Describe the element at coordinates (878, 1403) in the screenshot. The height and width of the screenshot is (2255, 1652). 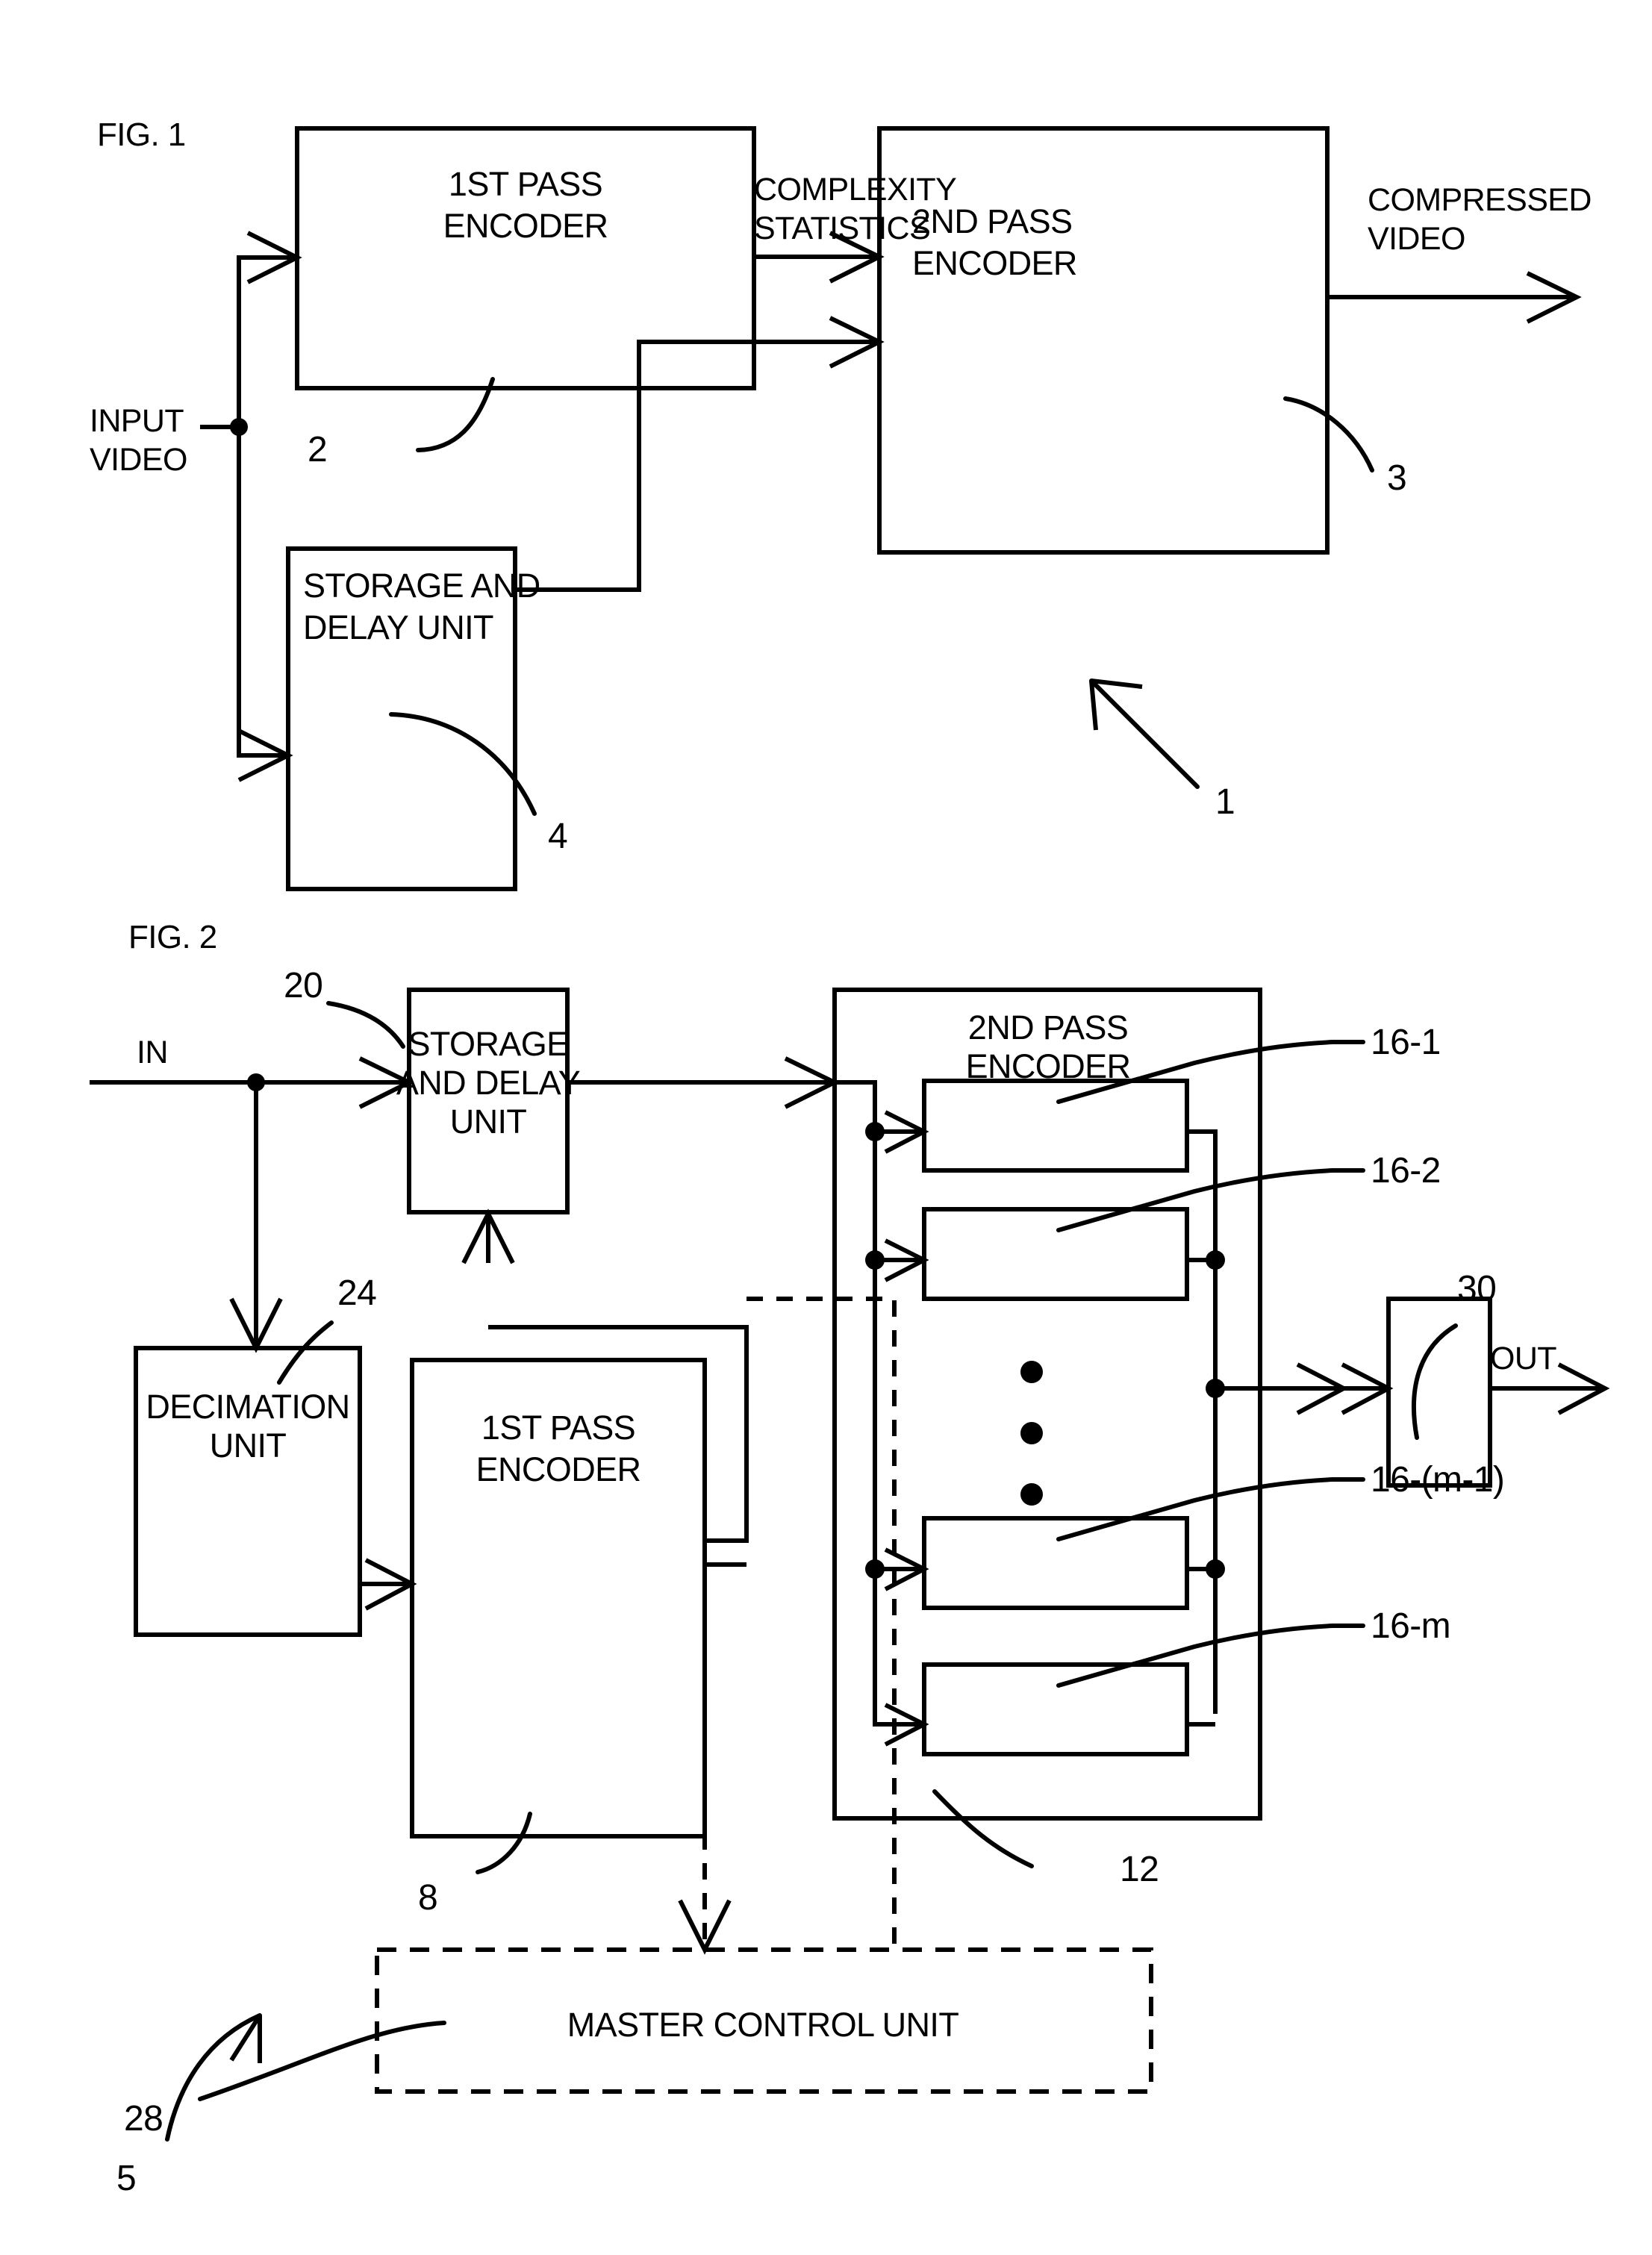
I see `fig2-internal-input-bus` at that location.